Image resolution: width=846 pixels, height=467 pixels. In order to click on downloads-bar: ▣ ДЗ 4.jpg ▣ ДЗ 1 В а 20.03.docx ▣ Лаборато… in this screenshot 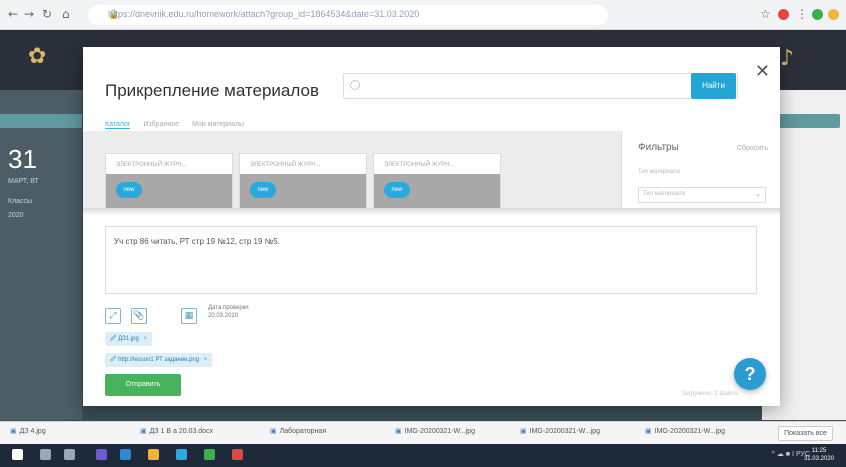, I will do `click(423, 432)`.